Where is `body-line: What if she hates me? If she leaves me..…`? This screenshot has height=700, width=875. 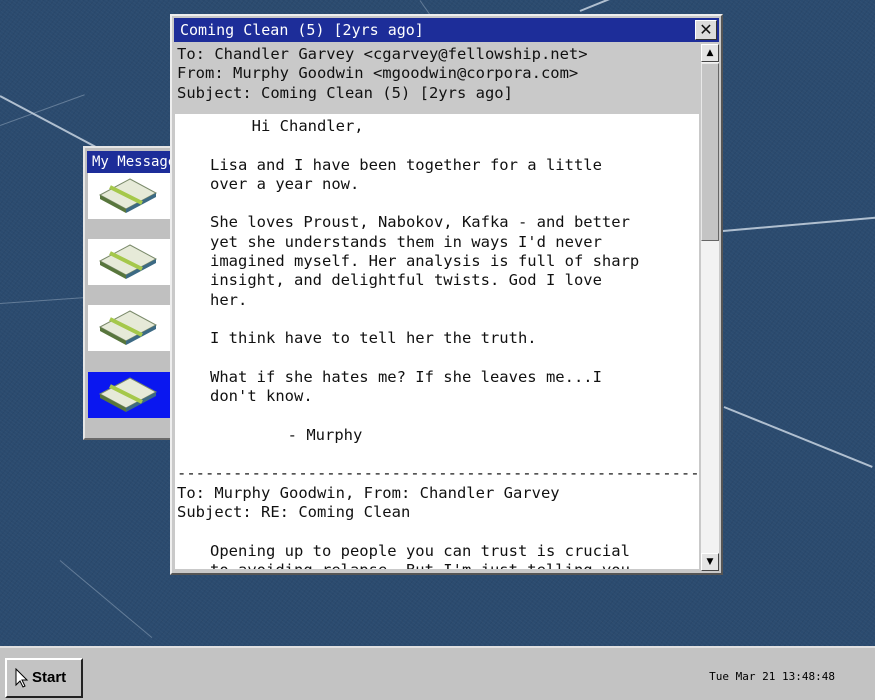
body-line: What if she hates me? If she leaves me..… is located at coordinates (406, 376).